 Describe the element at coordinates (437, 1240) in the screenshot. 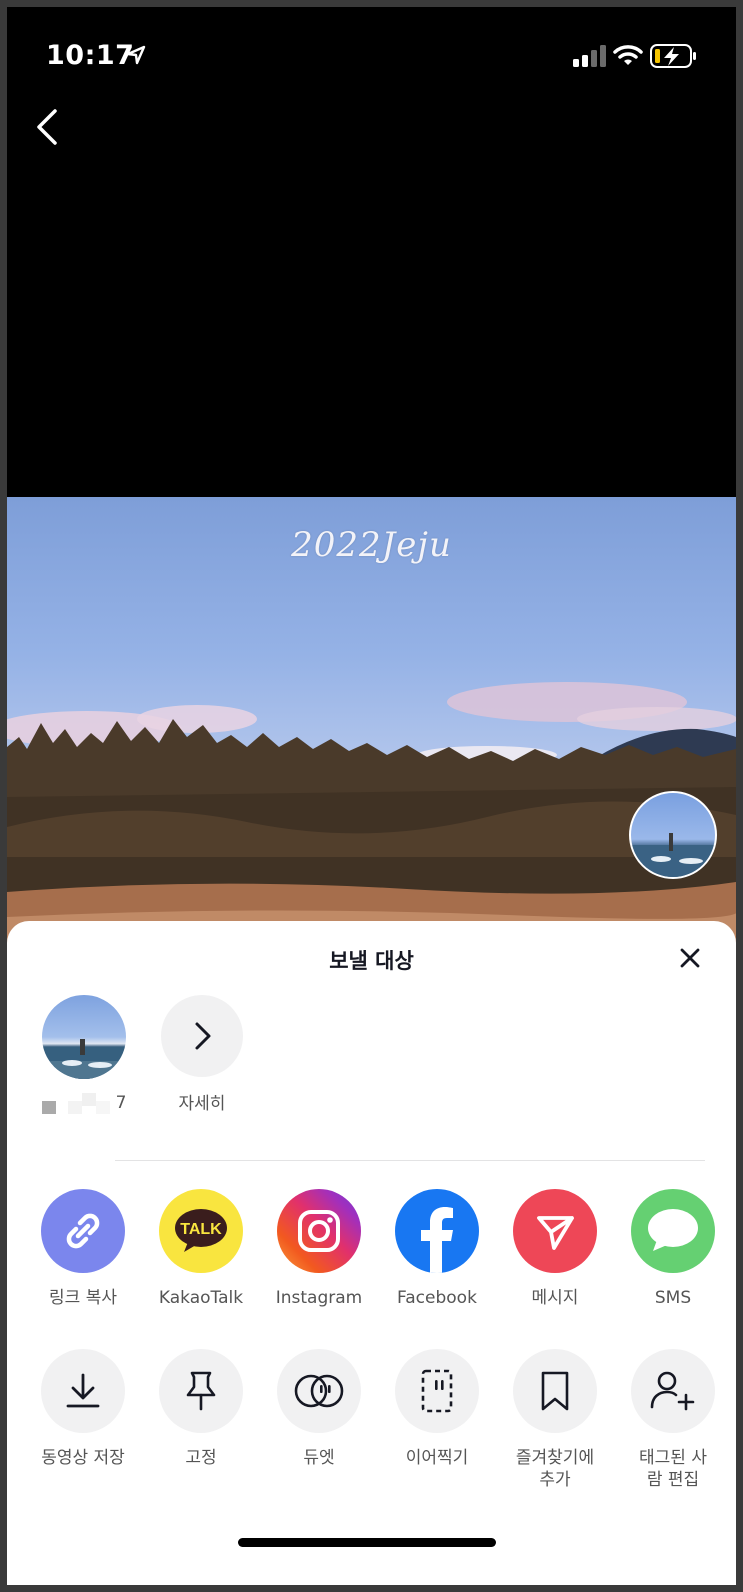

I see `facebook-icon` at that location.